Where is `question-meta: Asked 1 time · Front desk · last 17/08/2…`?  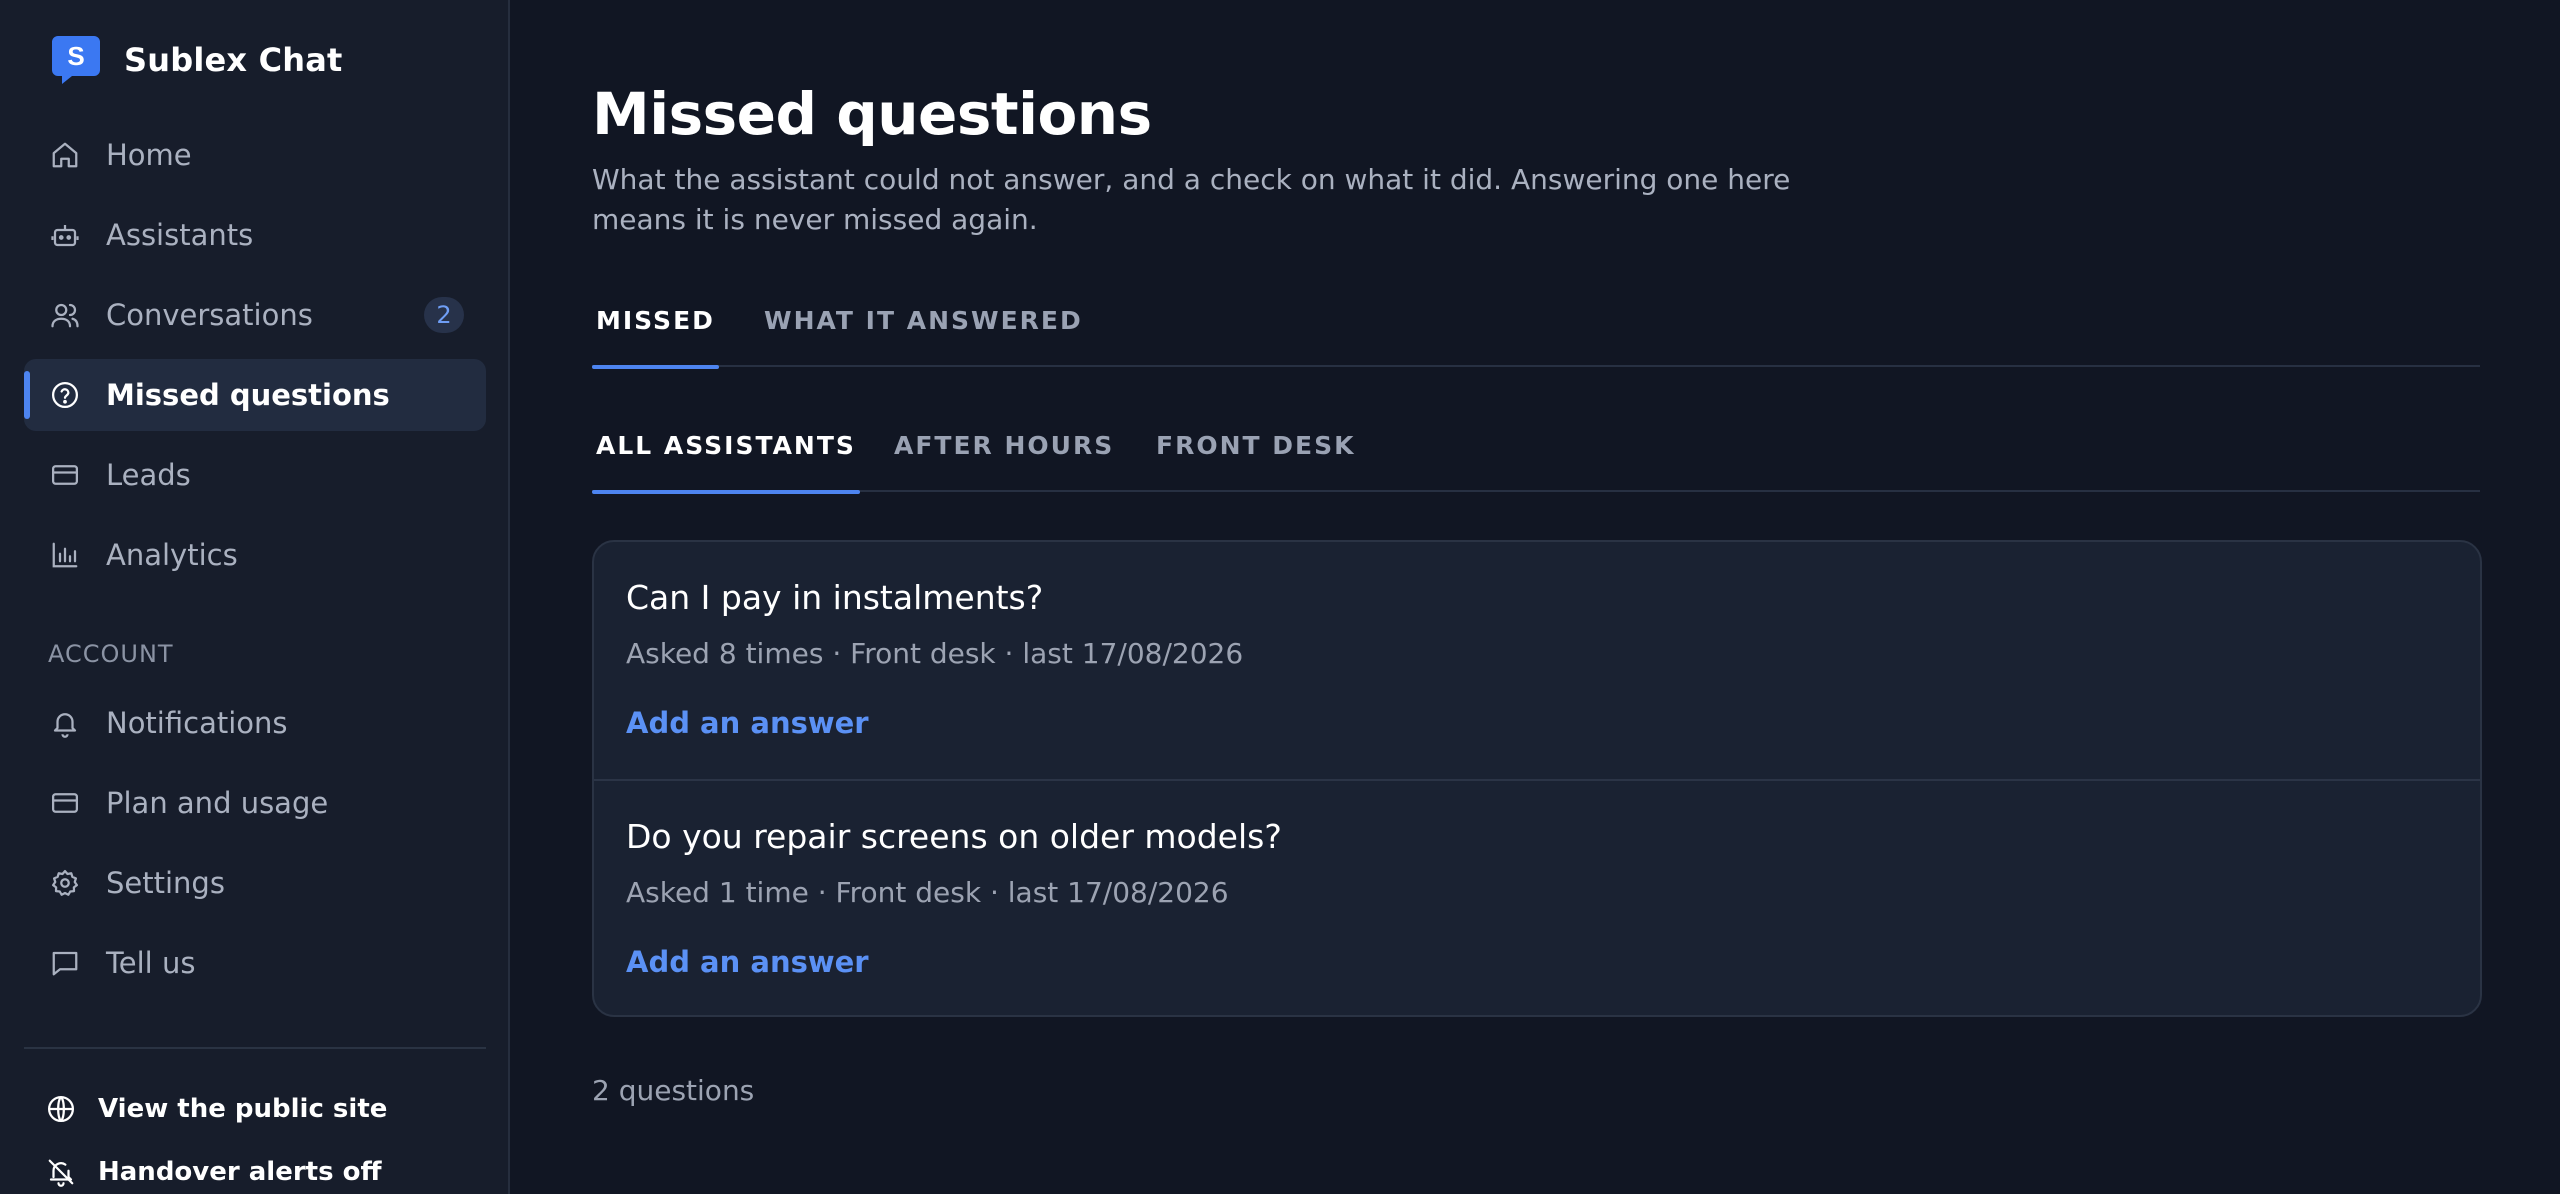 question-meta: Asked 1 time · Front desk · last 17/08/2… is located at coordinates (927, 892).